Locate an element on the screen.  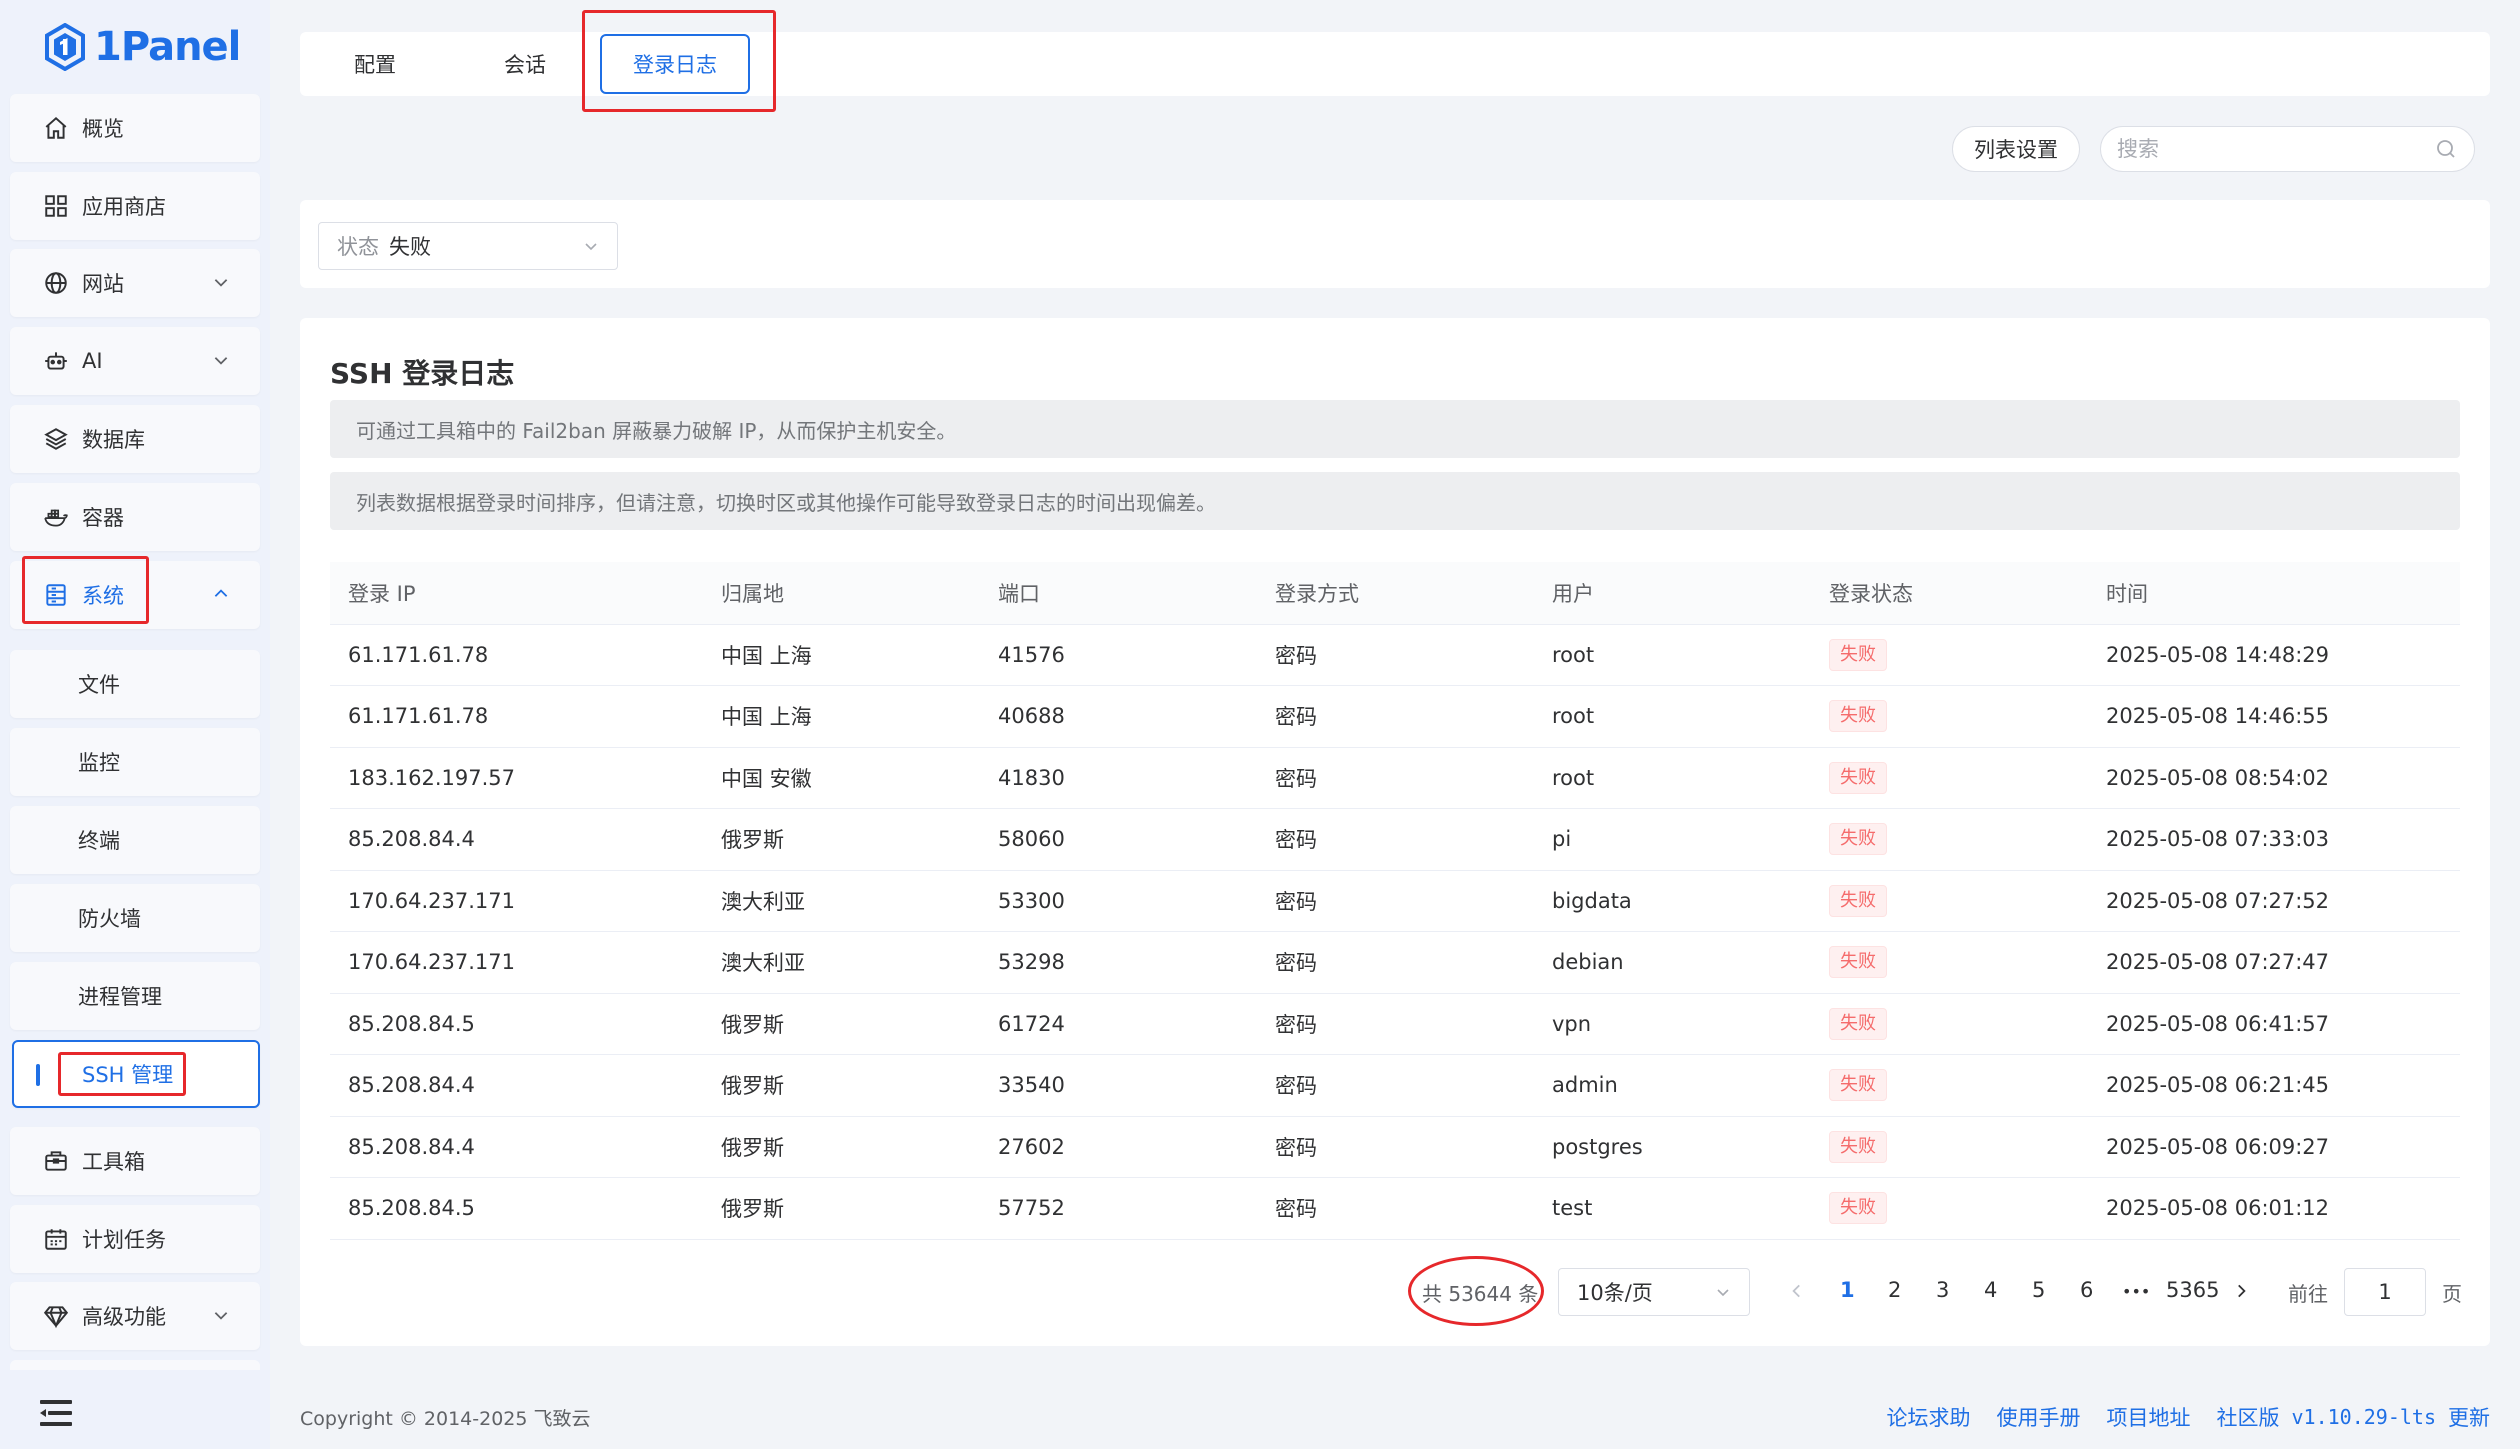
docker-icon is located at coordinates (56, 517).